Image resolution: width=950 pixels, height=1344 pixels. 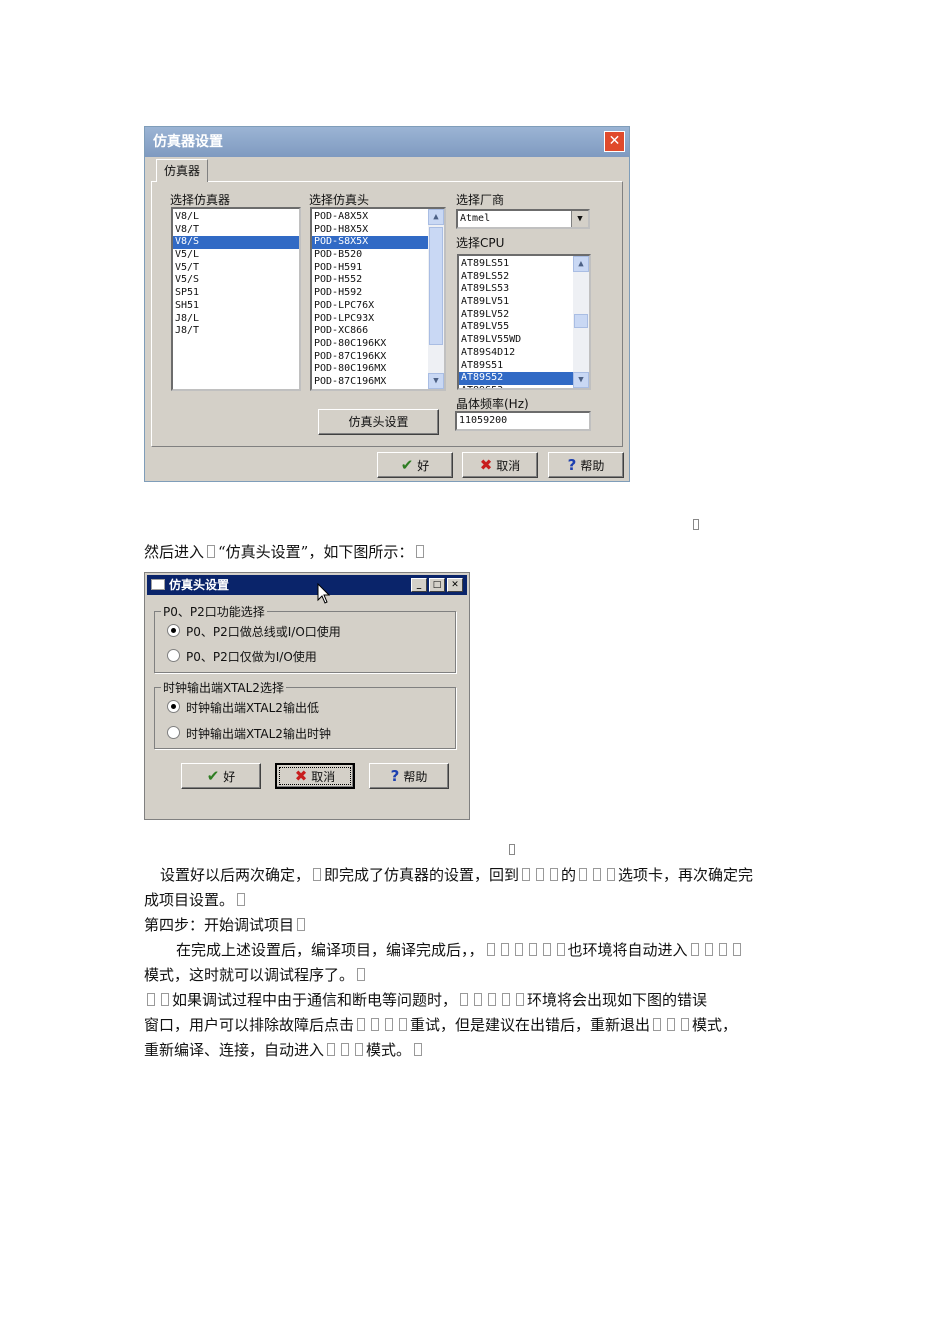 I want to click on pod-list-item: POD-H8X5X, so click(x=378, y=230).